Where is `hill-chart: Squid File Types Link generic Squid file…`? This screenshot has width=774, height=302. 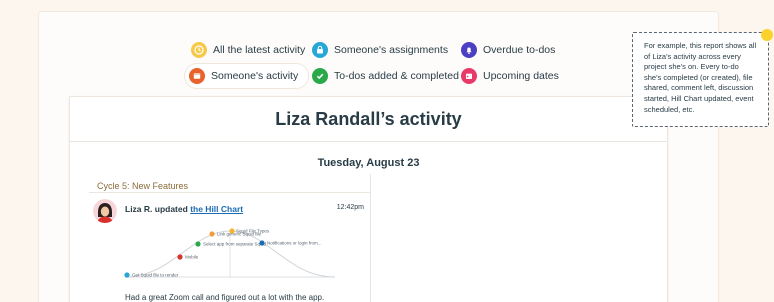
hill-chart: Squid File Types Link generic Squid file… is located at coordinates (230, 253).